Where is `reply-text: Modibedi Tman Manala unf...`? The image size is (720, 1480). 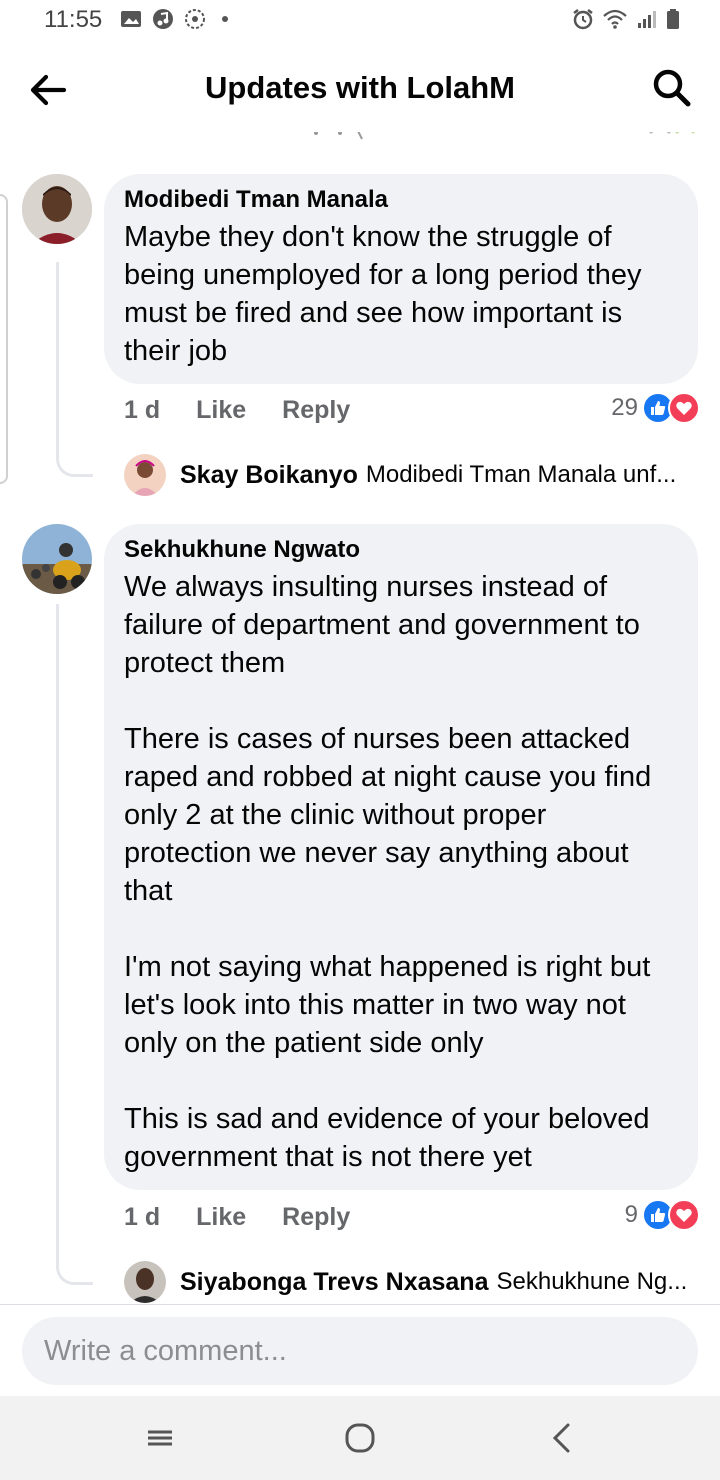
reply-text: Modibedi Tman Manala unf... is located at coordinates (521, 474).